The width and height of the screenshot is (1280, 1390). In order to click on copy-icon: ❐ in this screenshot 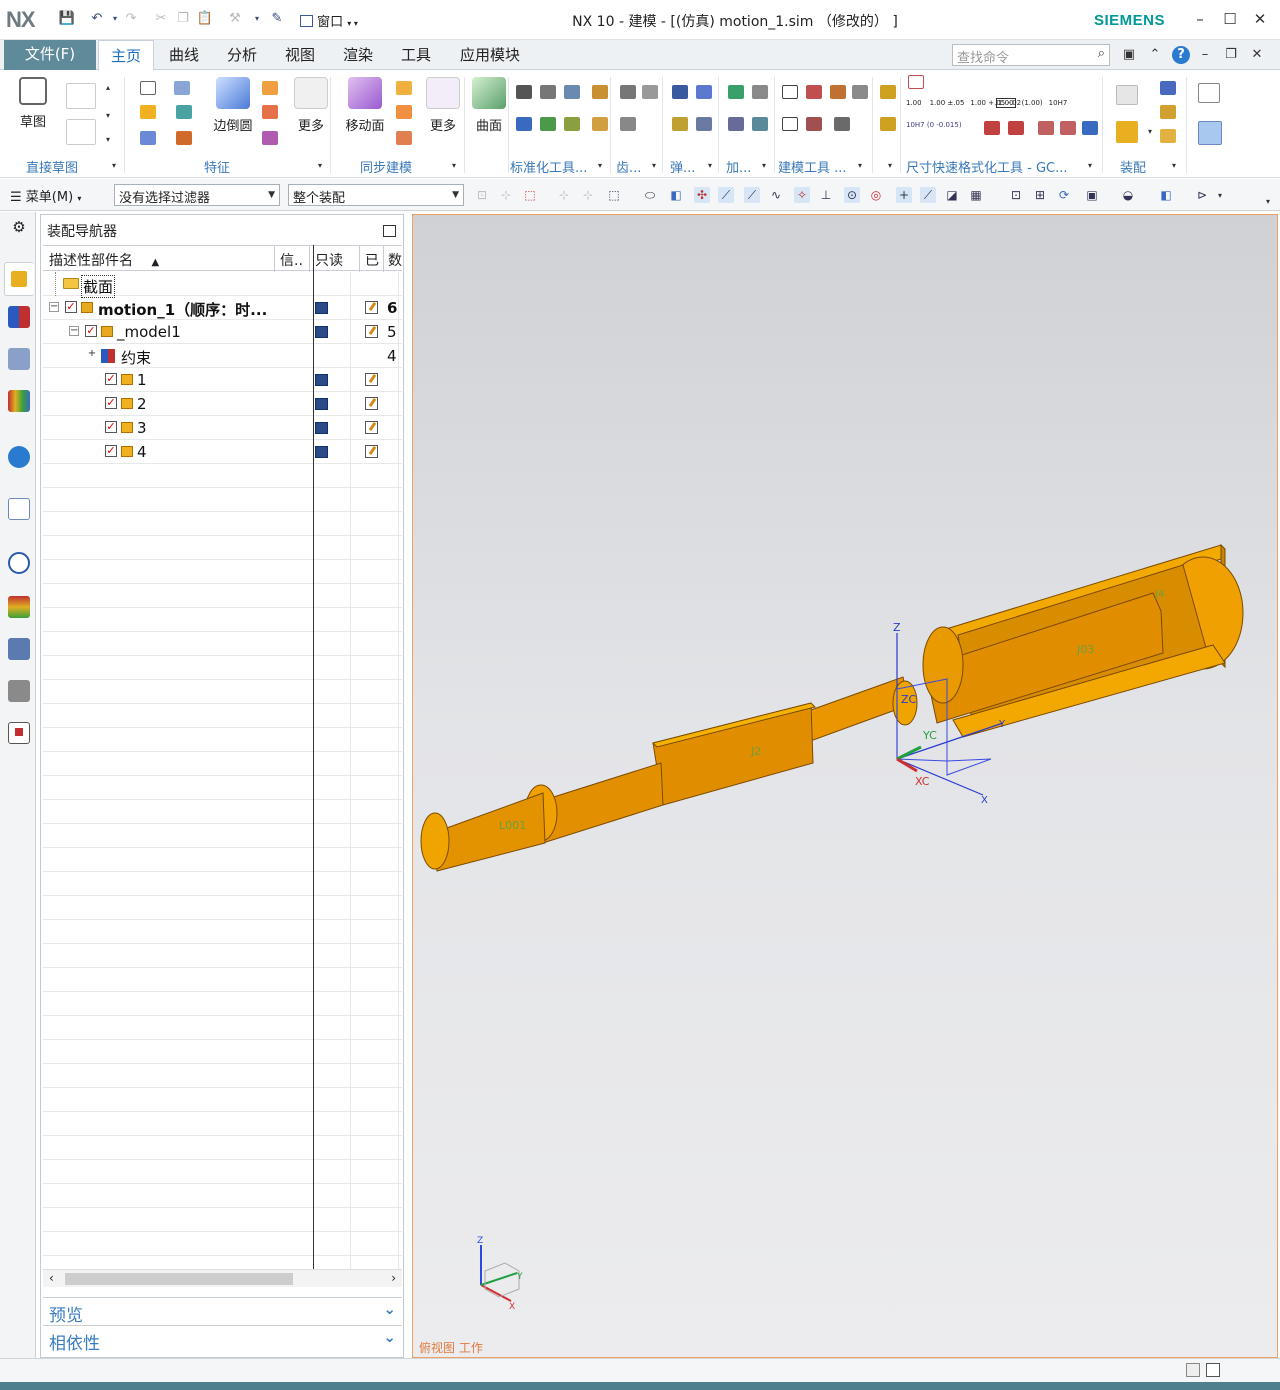, I will do `click(183, 19)`.